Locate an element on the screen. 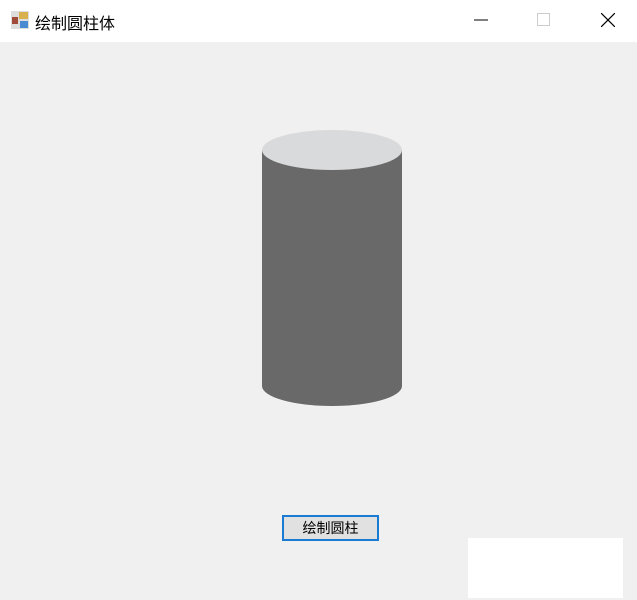 Image resolution: width=637 pixels, height=600 pixels. maximize-button is located at coordinates (544, 20).